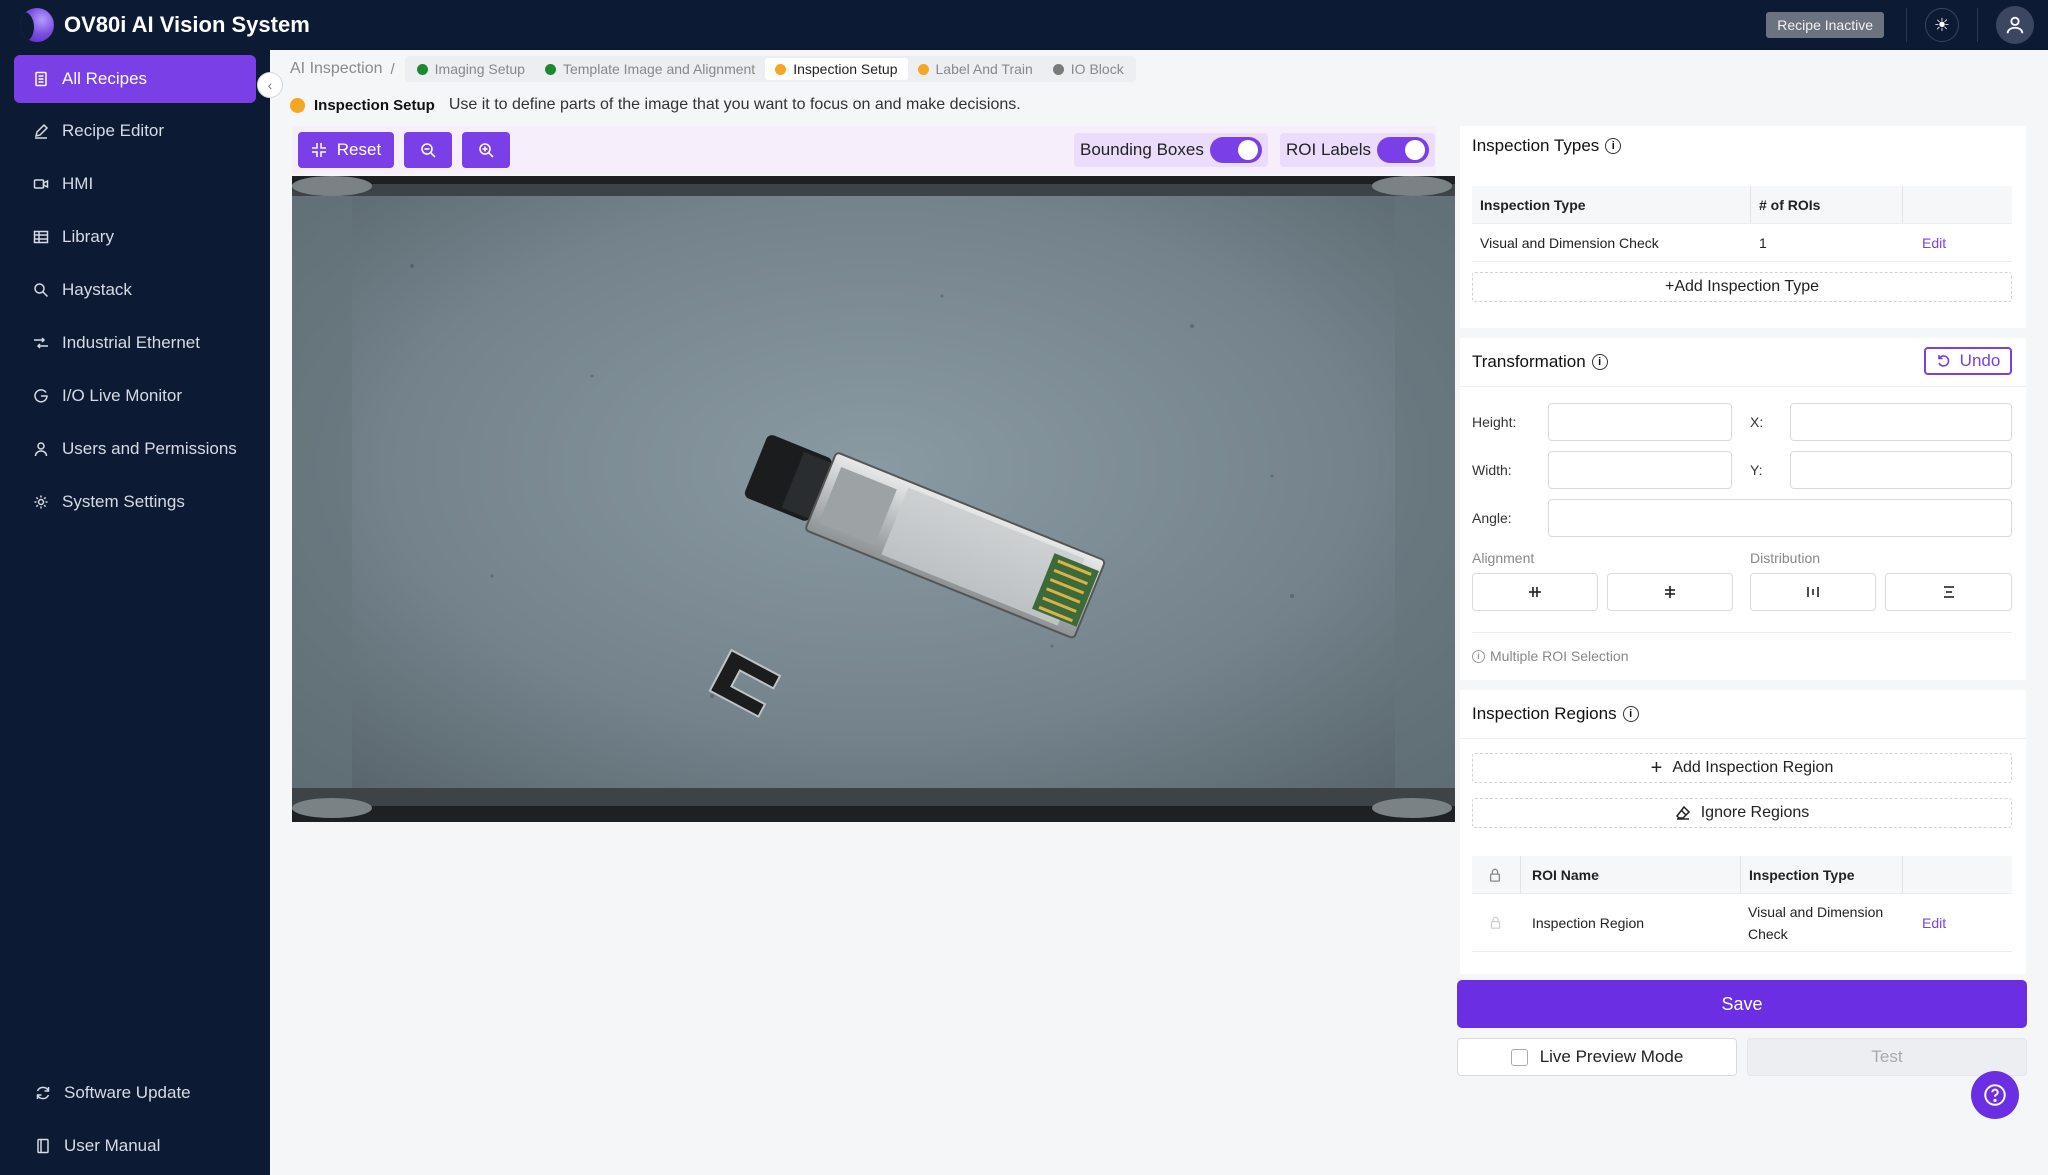  What do you see at coordinates (1753, 767) in the screenshot?
I see `add-inspection-region-label: Add Inspection Region` at bounding box center [1753, 767].